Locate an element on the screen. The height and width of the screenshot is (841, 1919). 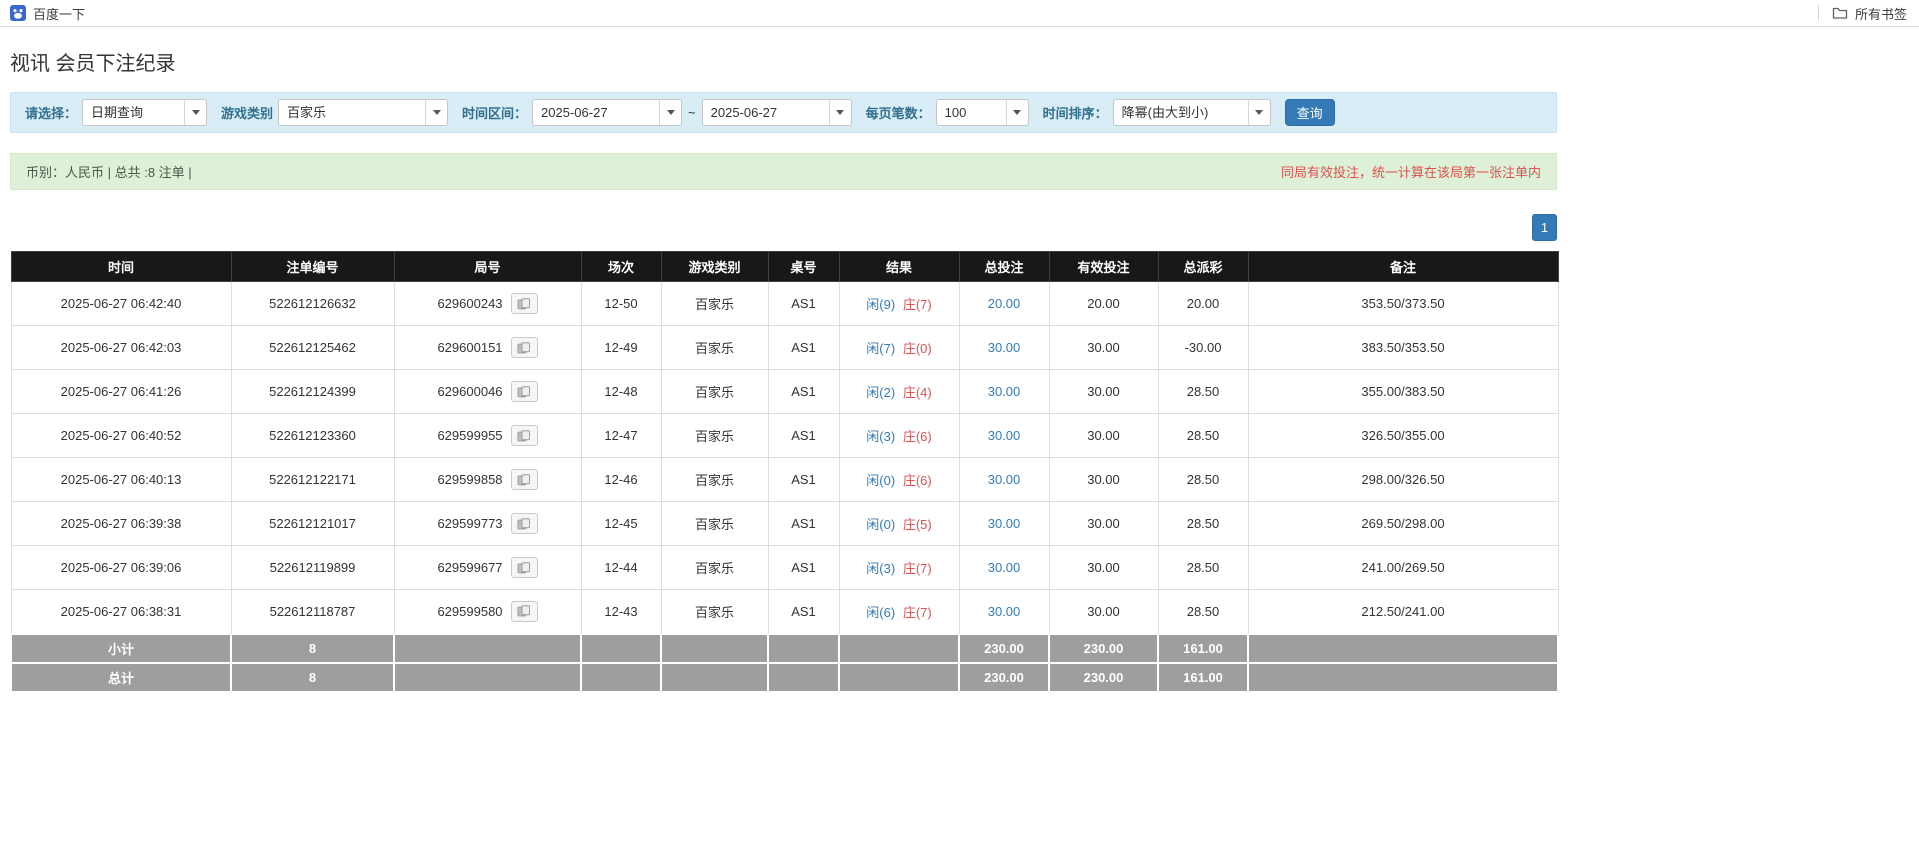
round-no: 629600046 is located at coordinates (470, 391).